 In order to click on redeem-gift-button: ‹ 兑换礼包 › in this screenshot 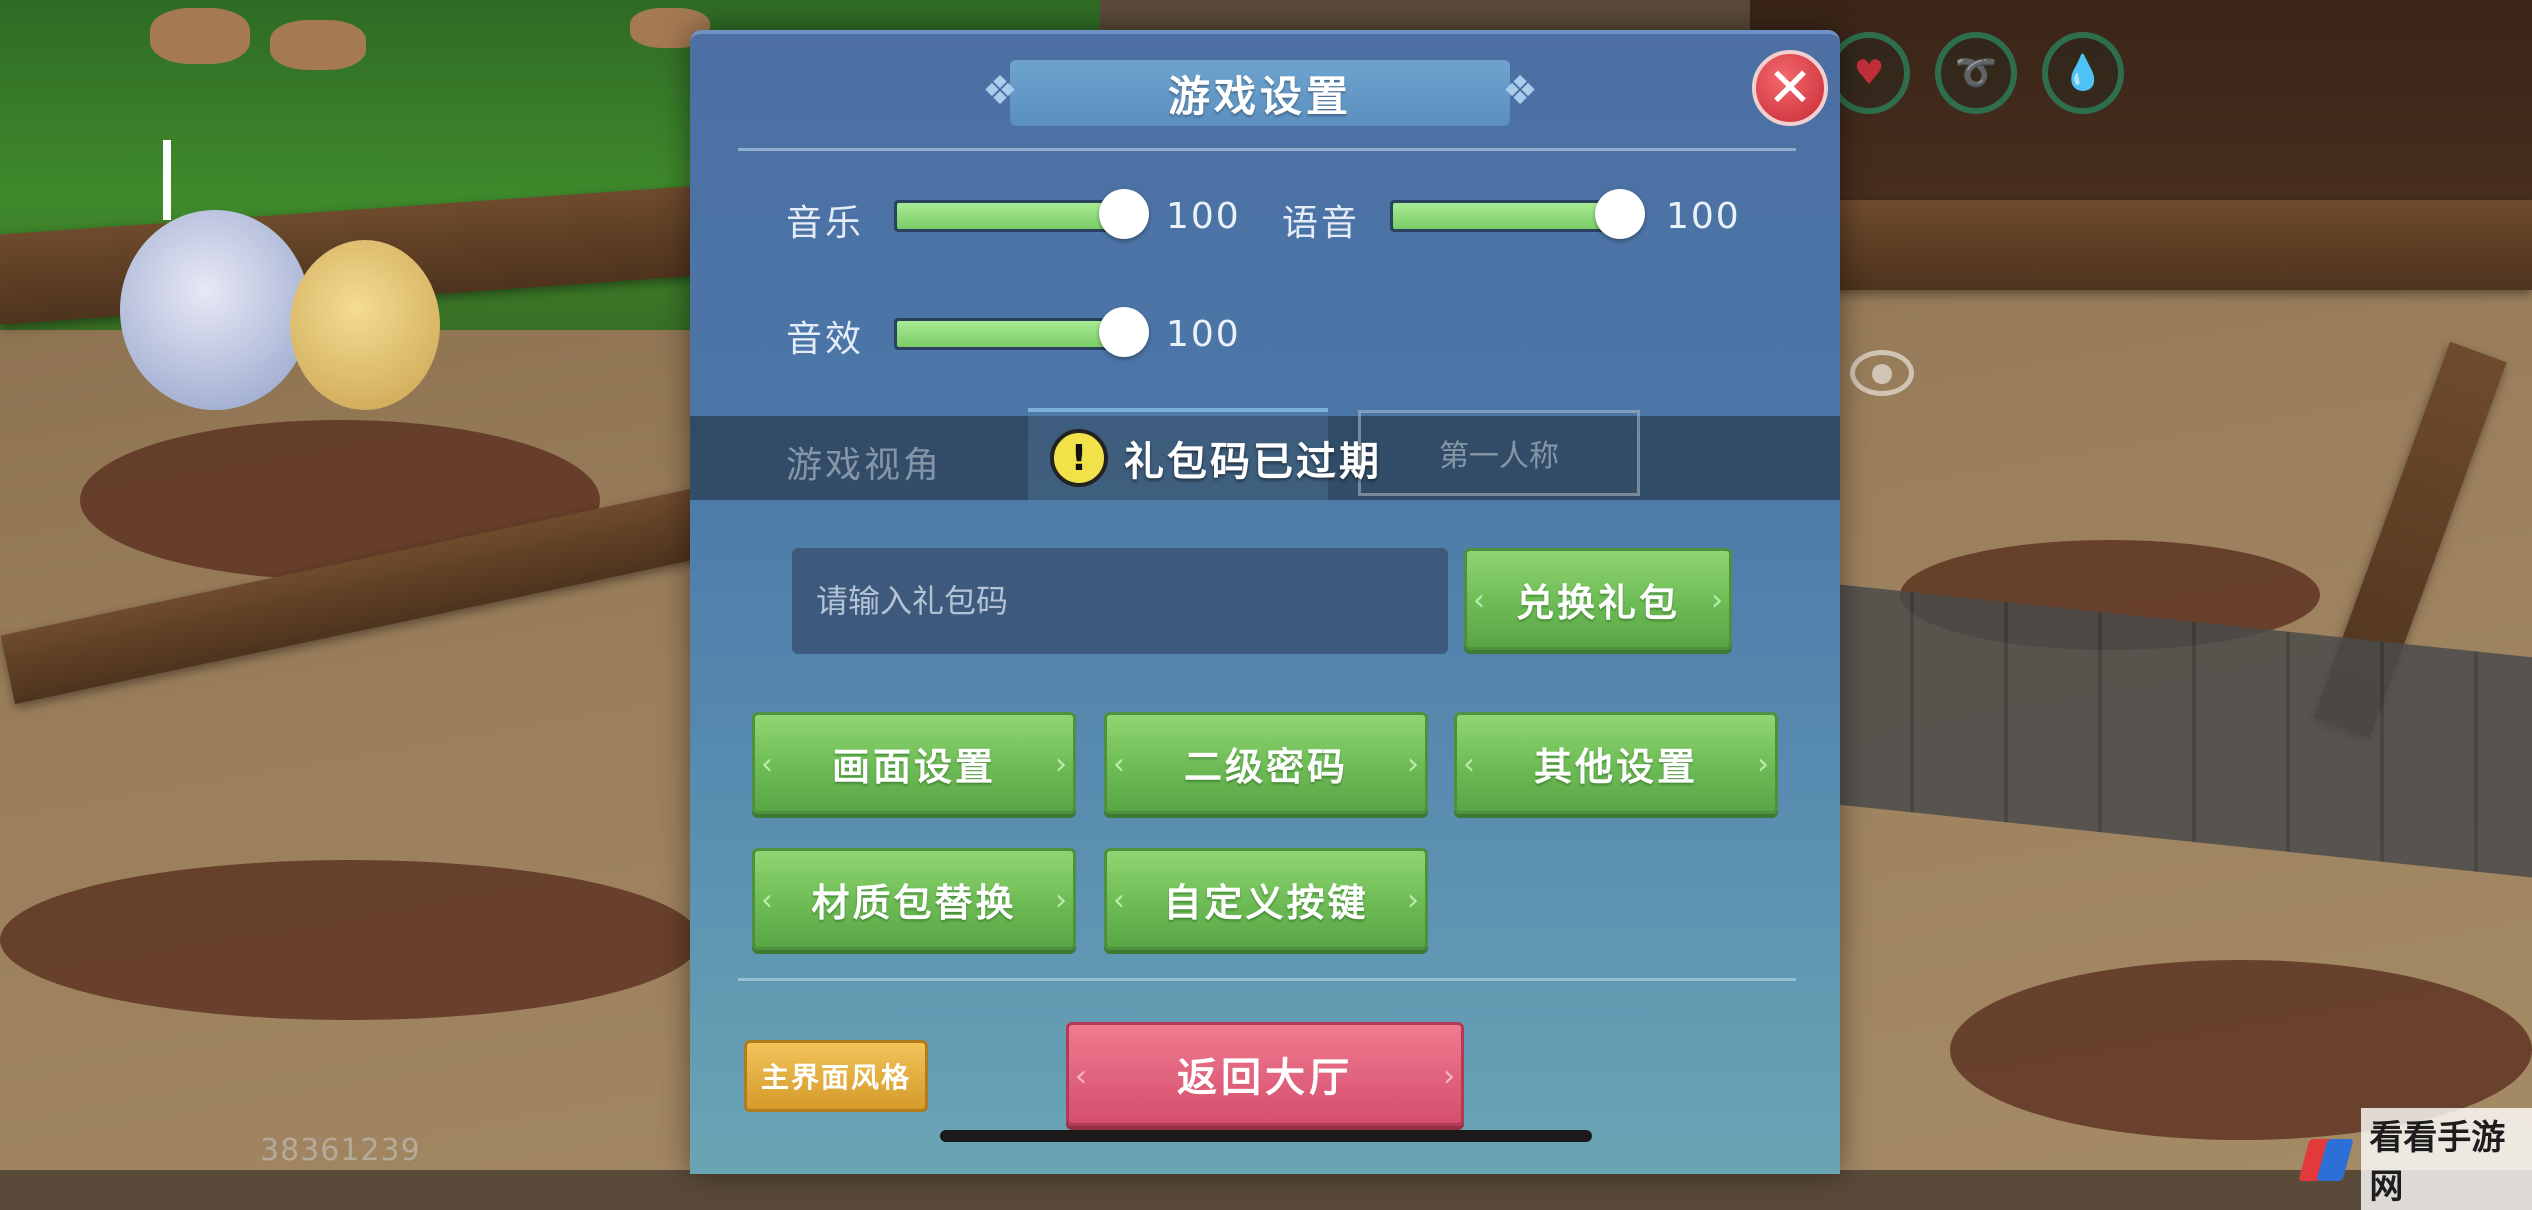, I will do `click(1598, 599)`.